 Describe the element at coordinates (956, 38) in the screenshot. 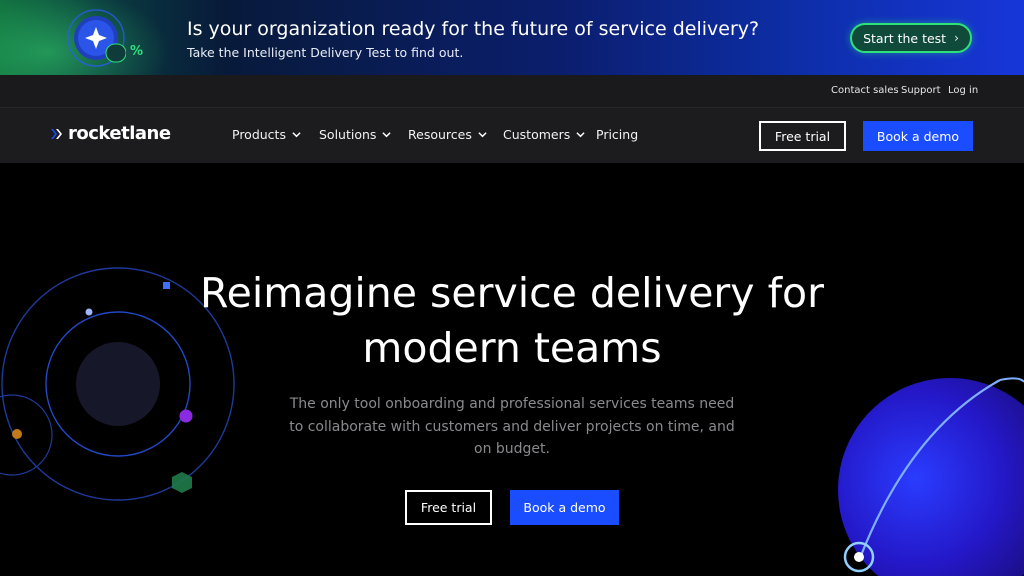

I see `chevron-right-icon: ›` at that location.